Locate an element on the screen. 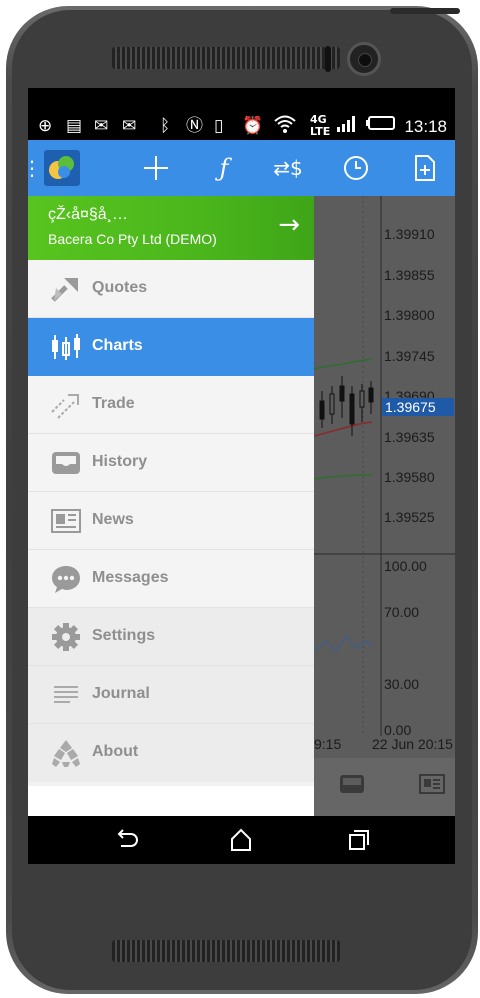  status-bar: ⊕ ▤ ✉ ✉ ᛒ Ⓝ ▯ ⏰ 4G LTE 13:18 is located at coordinates (241, 126).